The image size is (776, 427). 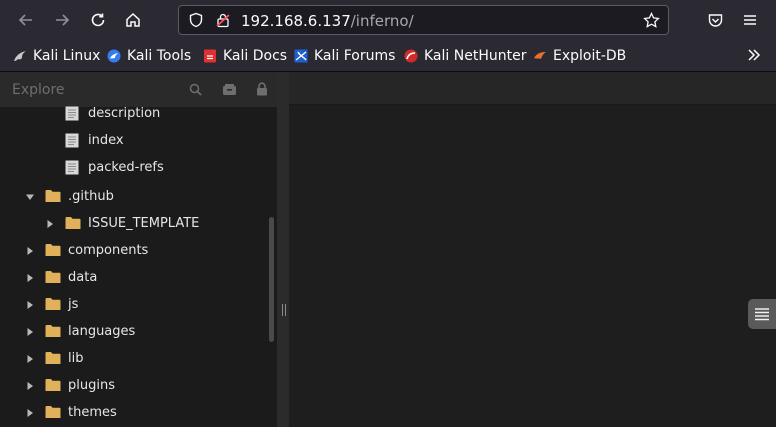 I want to click on caret-down-icon, so click(x=30, y=197).